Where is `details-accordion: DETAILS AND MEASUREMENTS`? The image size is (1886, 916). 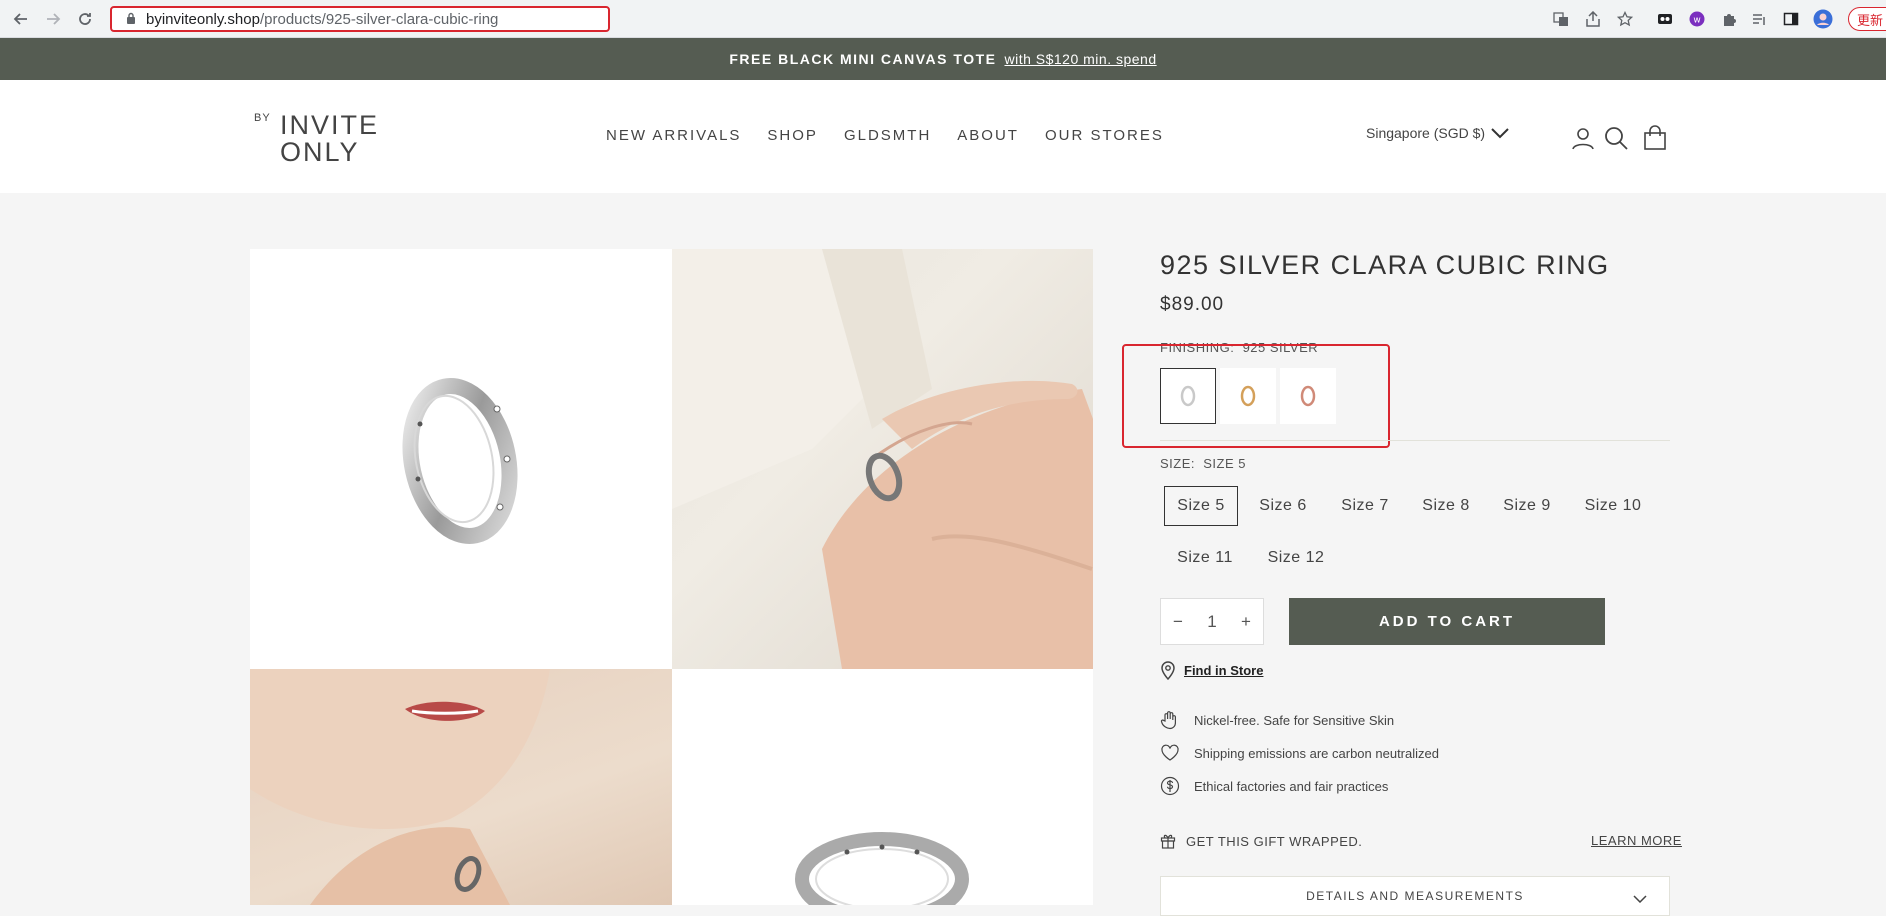 details-accordion: DETAILS AND MEASUREMENTS is located at coordinates (1415, 896).